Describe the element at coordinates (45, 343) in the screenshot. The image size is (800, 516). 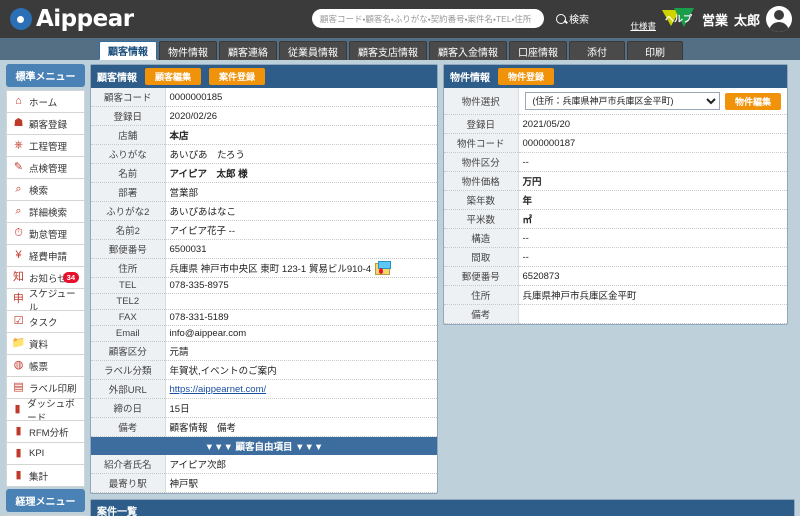
I see `sidebar-item-資料: 📁 資料` at that location.